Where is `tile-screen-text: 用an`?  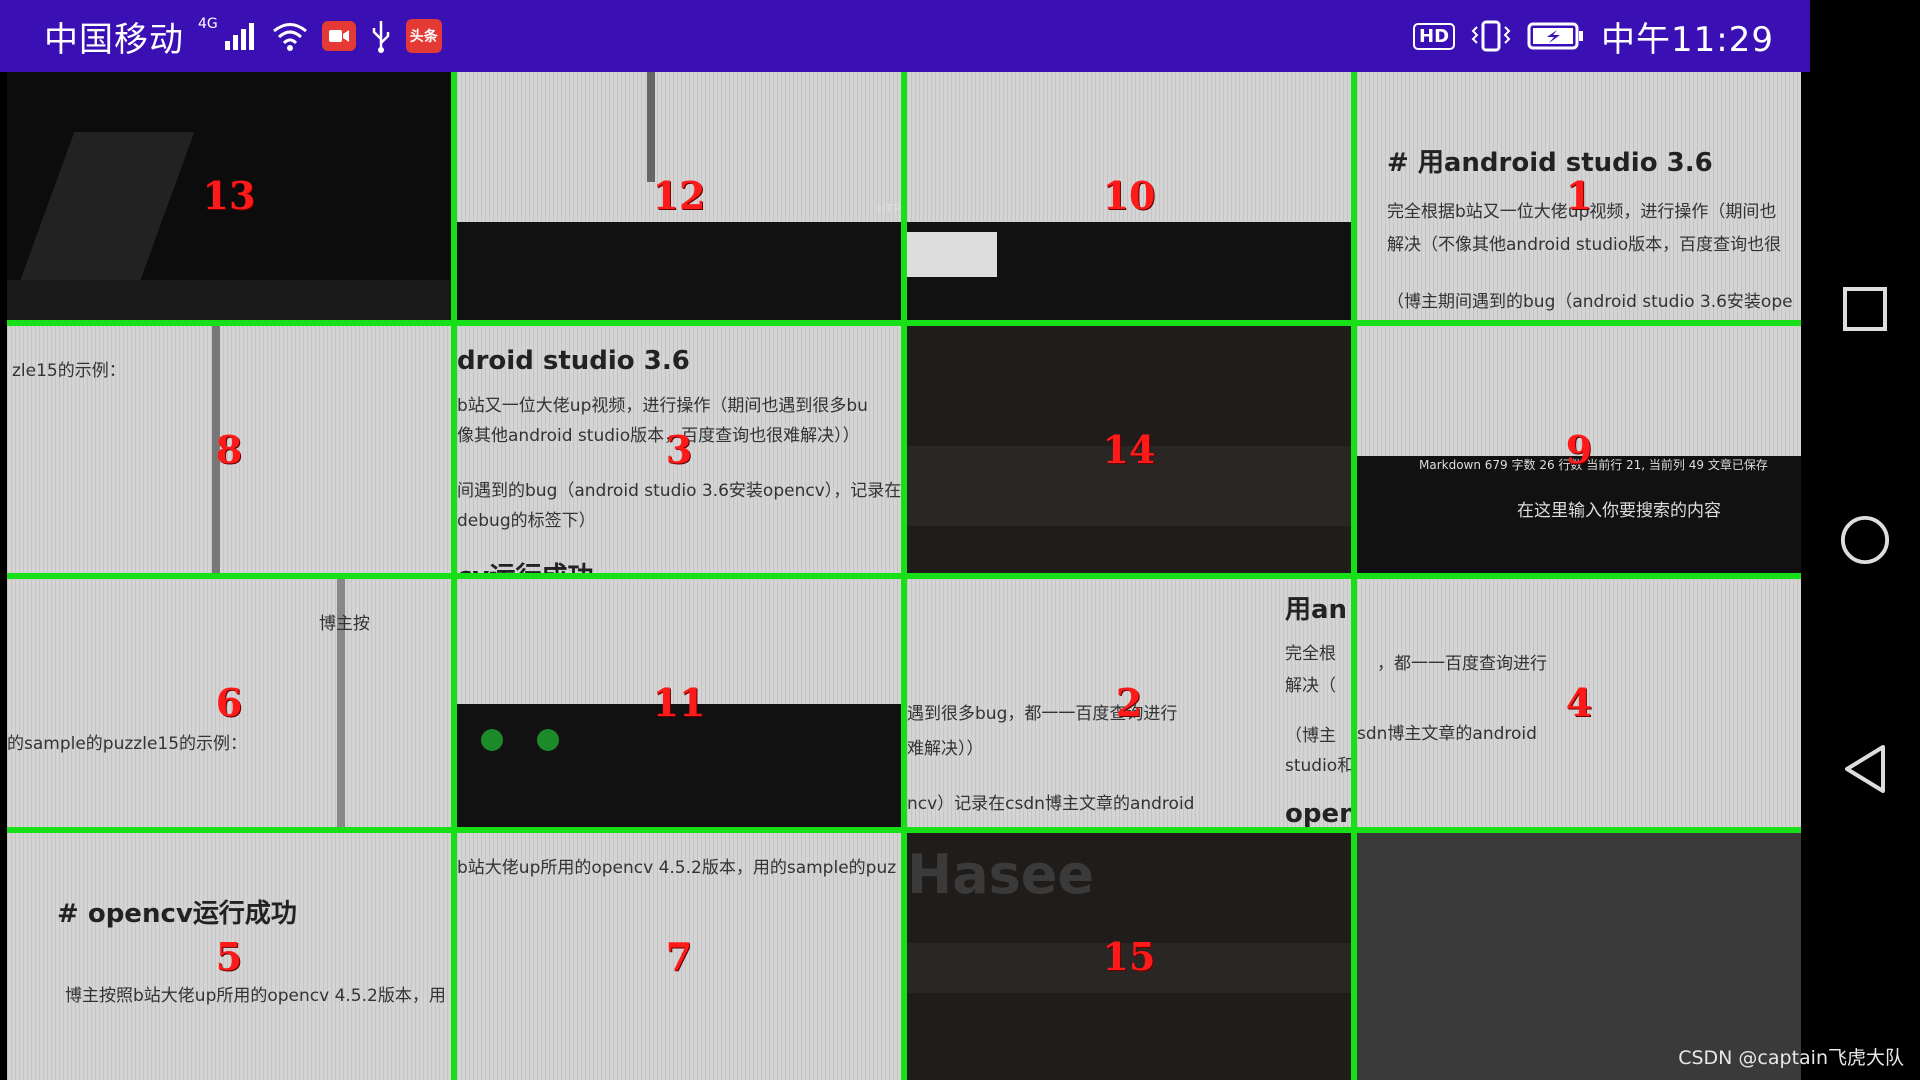 tile-screen-text: 用an is located at coordinates (1316, 610).